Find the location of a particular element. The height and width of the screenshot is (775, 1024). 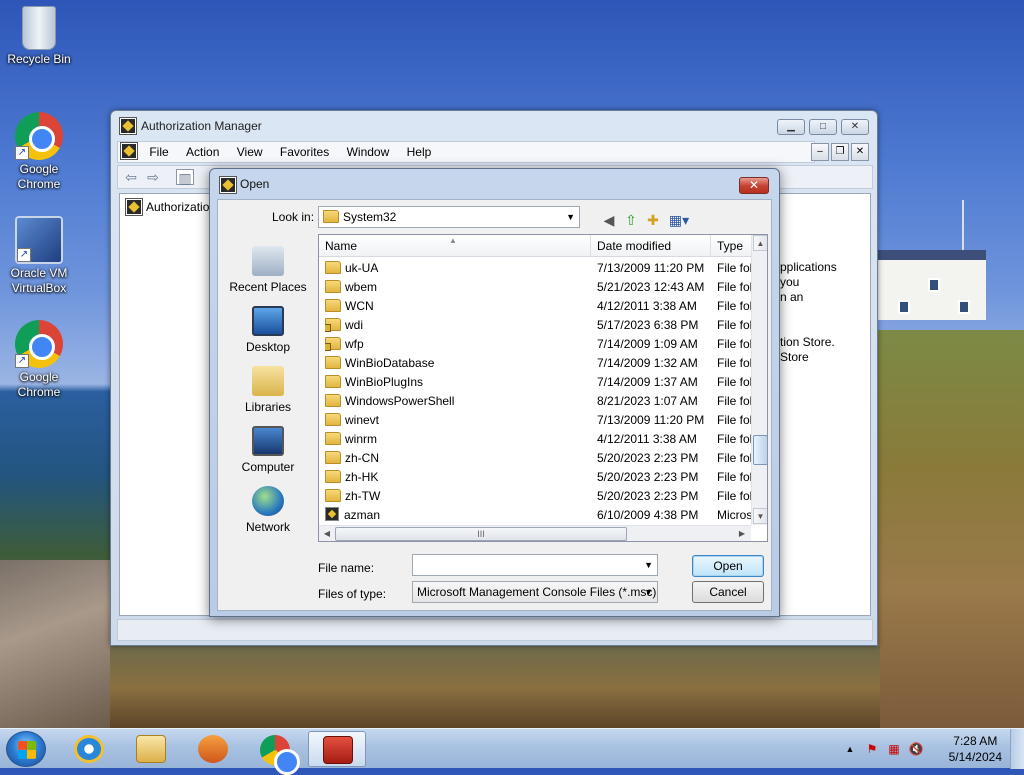

menu-window: Window is located at coordinates (368, 152).